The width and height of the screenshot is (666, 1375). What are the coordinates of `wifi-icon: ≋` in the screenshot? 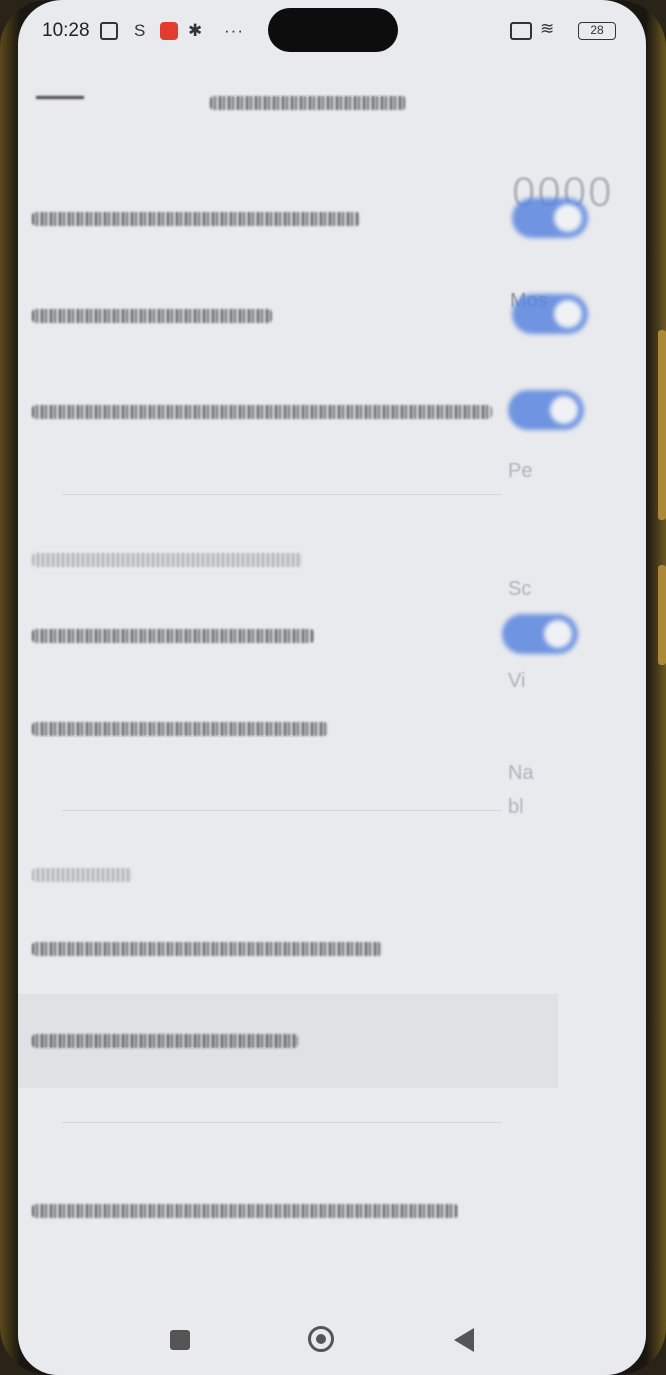 It's located at (547, 28).